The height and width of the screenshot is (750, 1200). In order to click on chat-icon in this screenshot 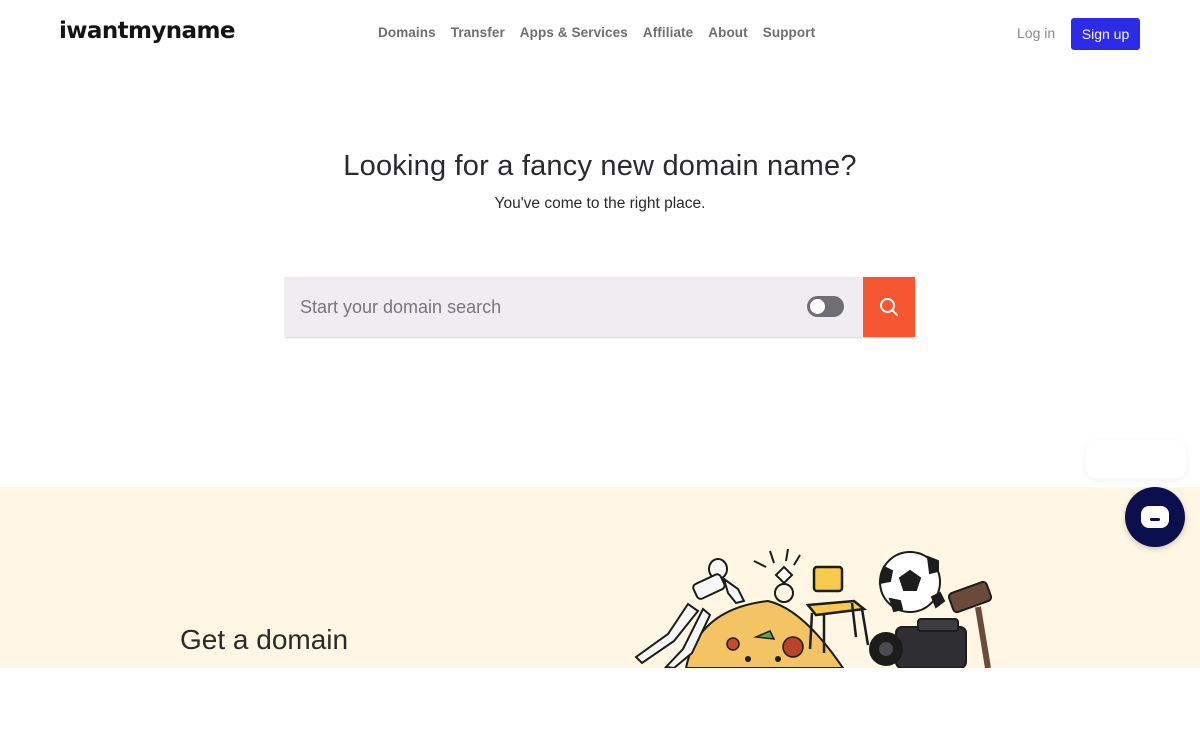, I will do `click(1155, 517)`.